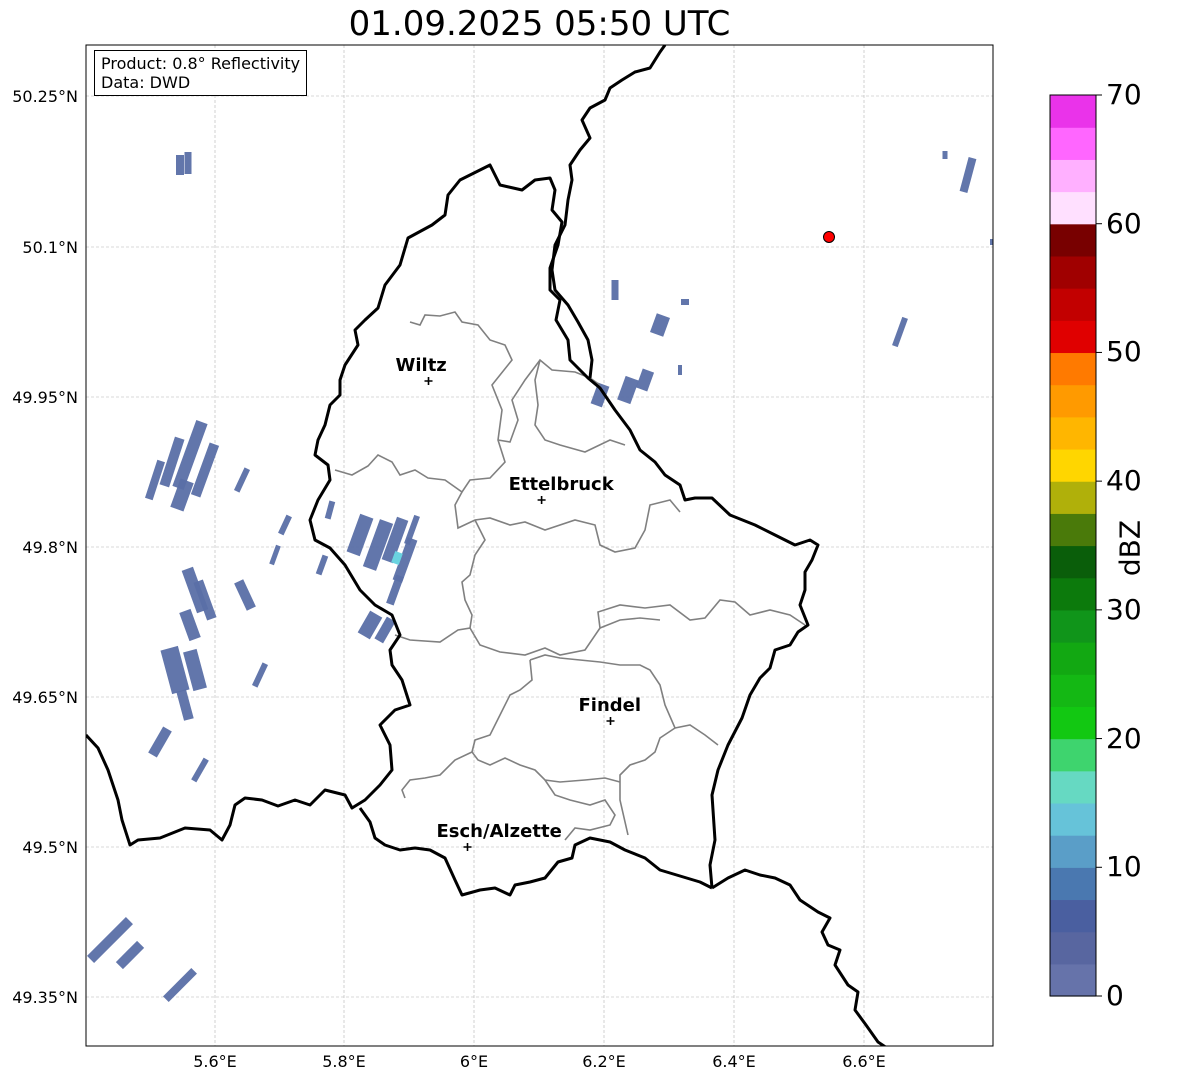 The height and width of the screenshot is (1081, 1184). I want to click on lat-tick-label: 49.35°N, so click(45, 997).